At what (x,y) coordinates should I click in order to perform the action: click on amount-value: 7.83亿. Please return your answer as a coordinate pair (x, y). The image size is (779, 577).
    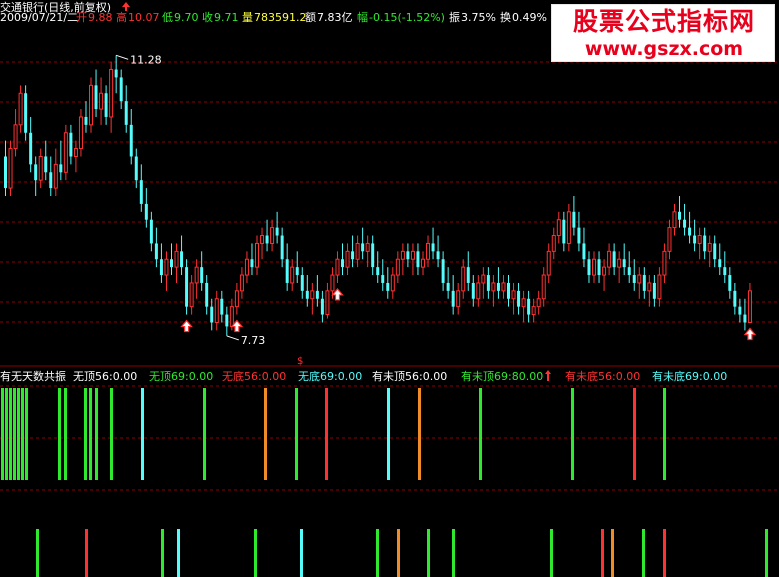
    Looking at the image, I should click on (335, 17).